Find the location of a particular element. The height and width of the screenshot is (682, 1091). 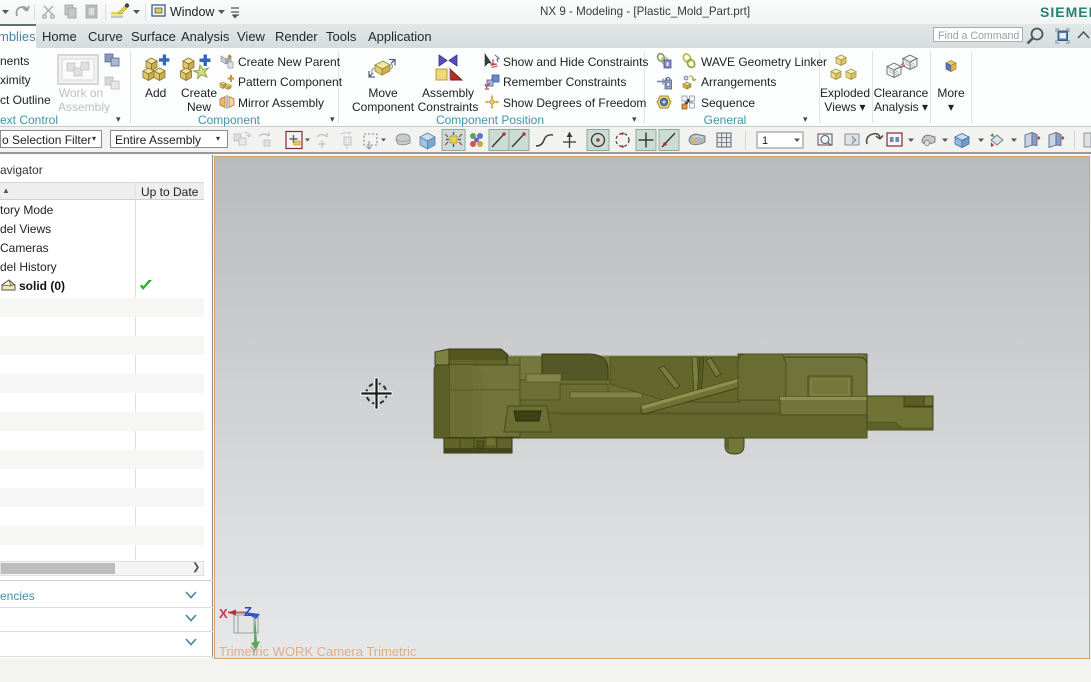

svg-text: X is located at coordinates (223, 613).